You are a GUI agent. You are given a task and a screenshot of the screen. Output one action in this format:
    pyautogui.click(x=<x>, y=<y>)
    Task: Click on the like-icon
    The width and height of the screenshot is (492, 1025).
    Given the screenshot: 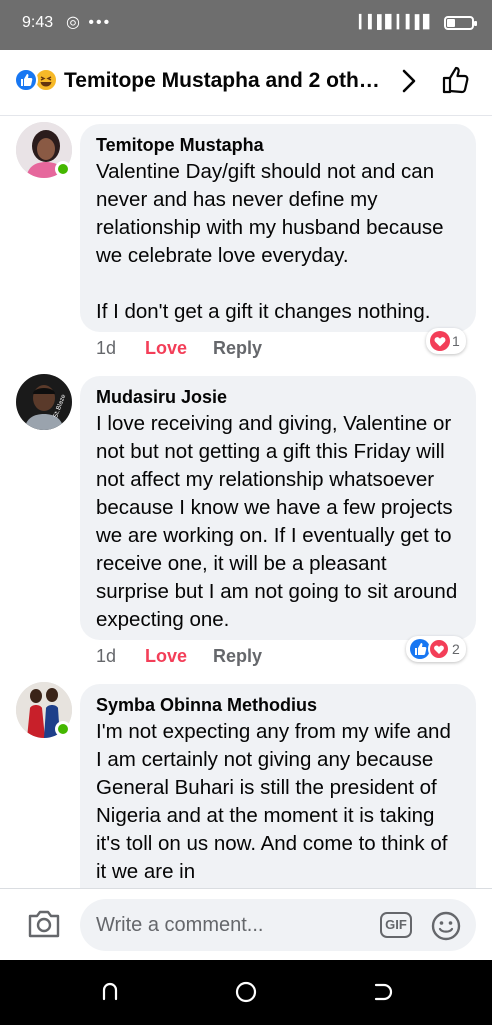 What is the action you would take?
    pyautogui.click(x=26, y=80)
    